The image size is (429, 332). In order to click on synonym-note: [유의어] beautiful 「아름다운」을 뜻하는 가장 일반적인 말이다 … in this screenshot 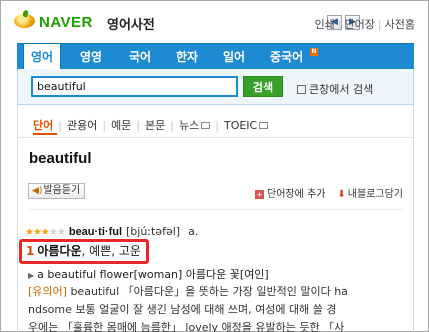, I will do `click(217, 307)`.